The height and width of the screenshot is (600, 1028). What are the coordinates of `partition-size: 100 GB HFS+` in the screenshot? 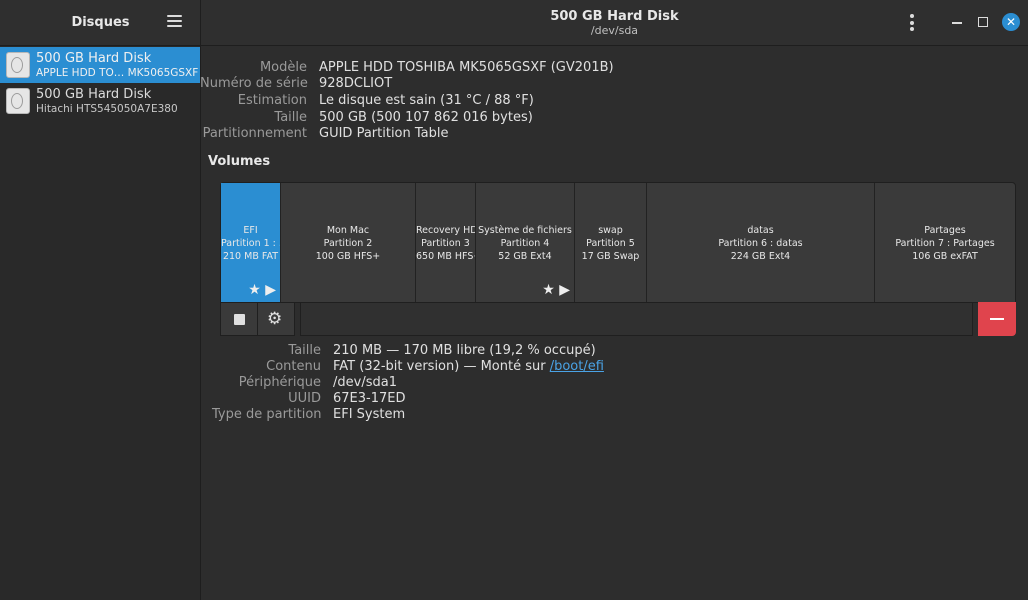 It's located at (348, 256).